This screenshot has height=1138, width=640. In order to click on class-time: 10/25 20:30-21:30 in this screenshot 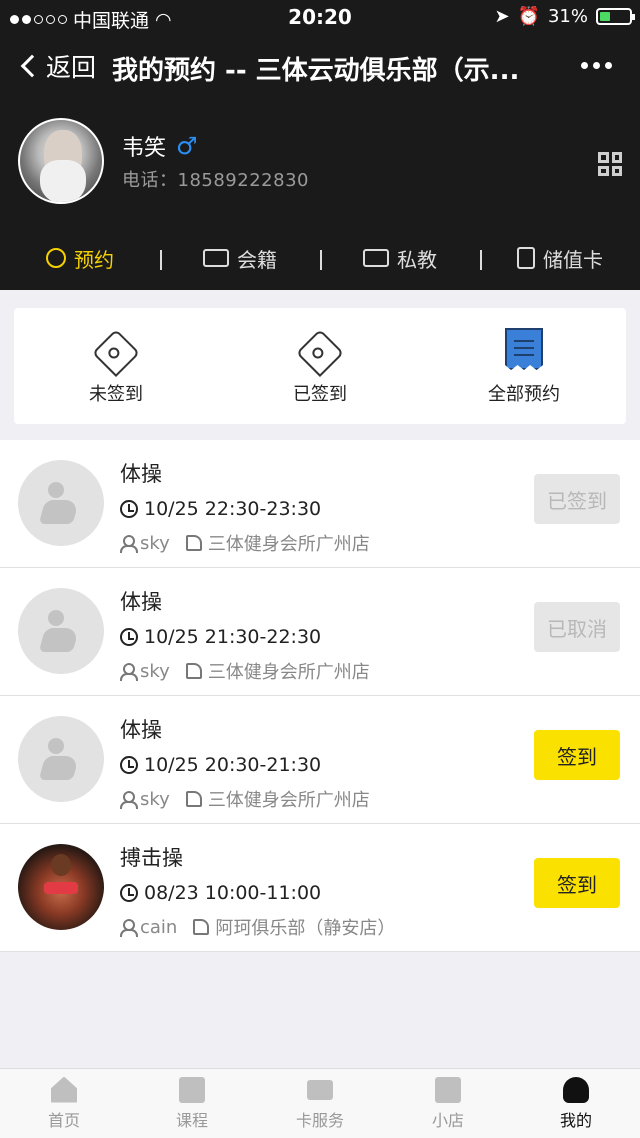, I will do `click(220, 765)`.